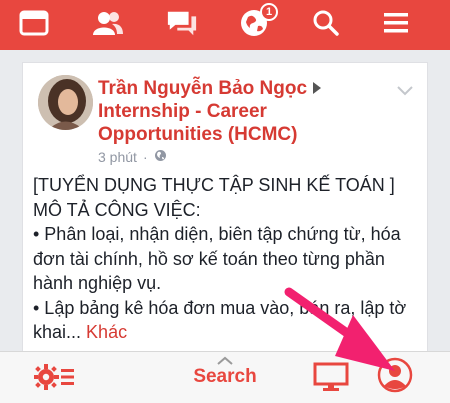 The image size is (450, 403). What do you see at coordinates (197, 123) in the screenshot?
I see `group-name: Internship - Career Opportunities (HCMC)` at bounding box center [197, 123].